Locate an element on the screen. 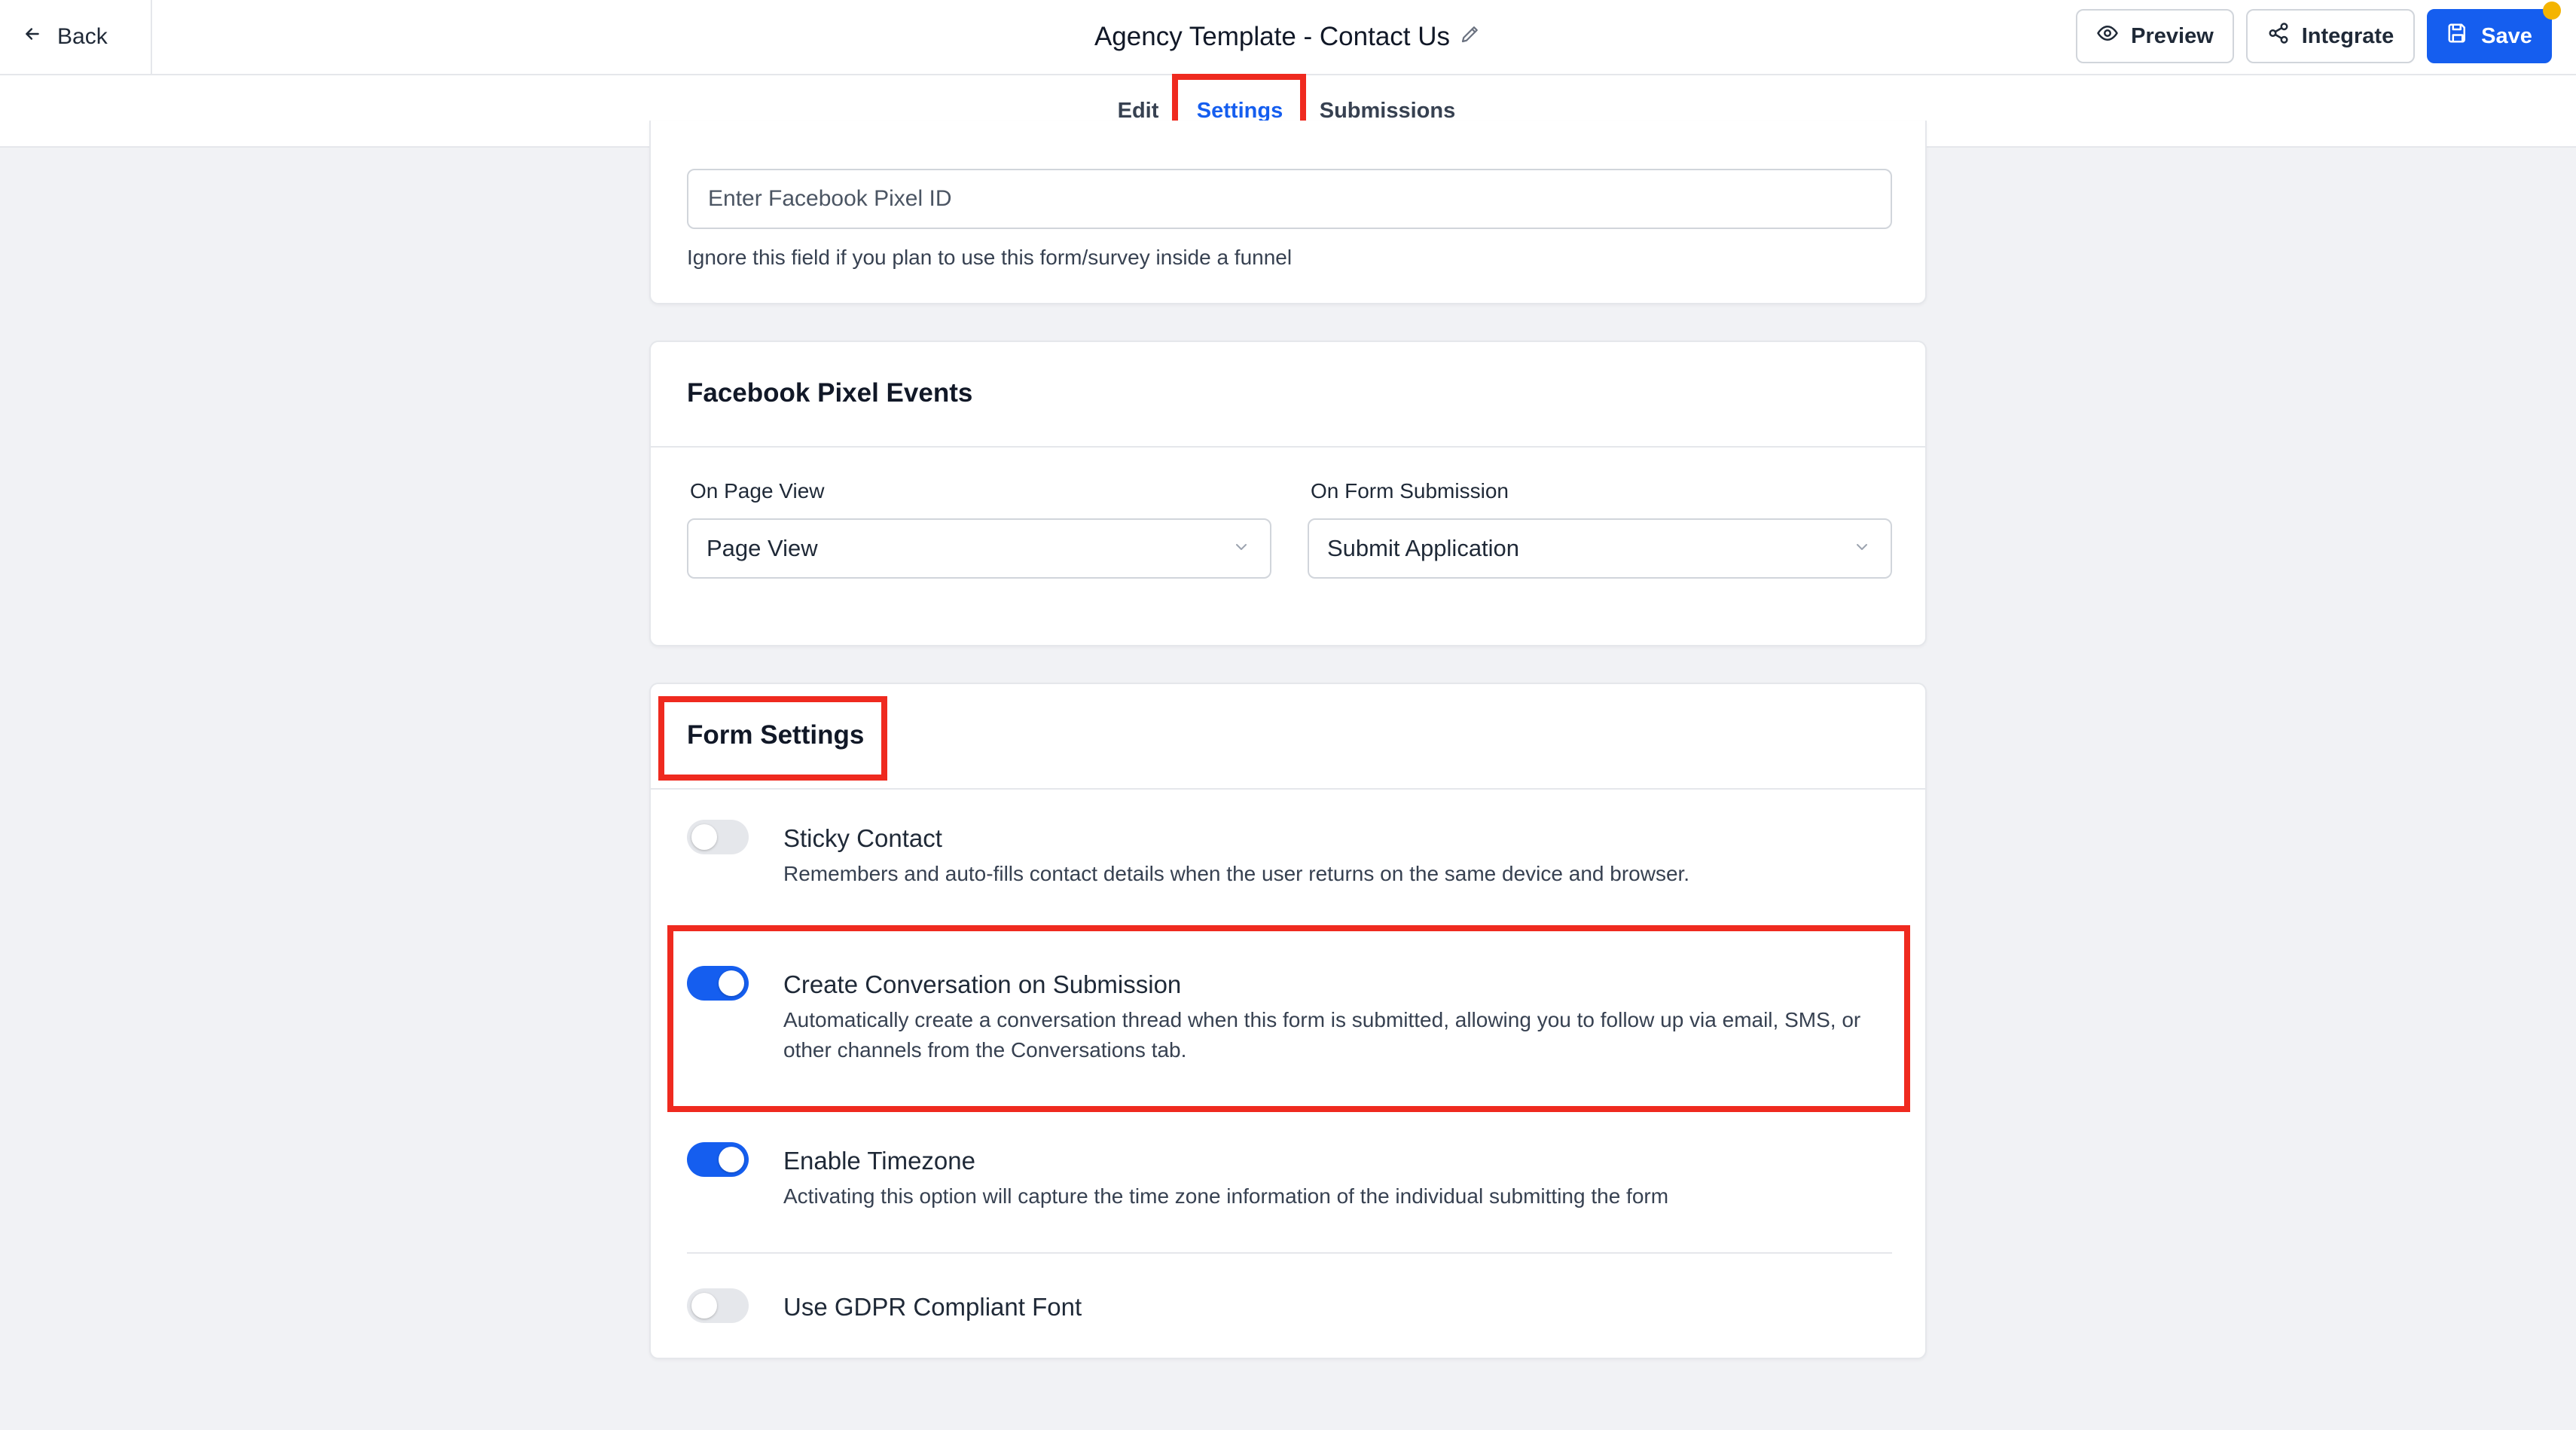 The image size is (2576, 1430). share-icon is located at coordinates (2278, 36).